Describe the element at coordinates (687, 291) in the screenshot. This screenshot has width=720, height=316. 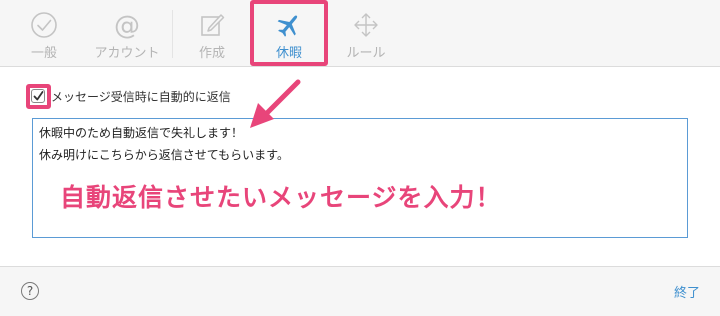
I see `done-button: 終了` at that location.